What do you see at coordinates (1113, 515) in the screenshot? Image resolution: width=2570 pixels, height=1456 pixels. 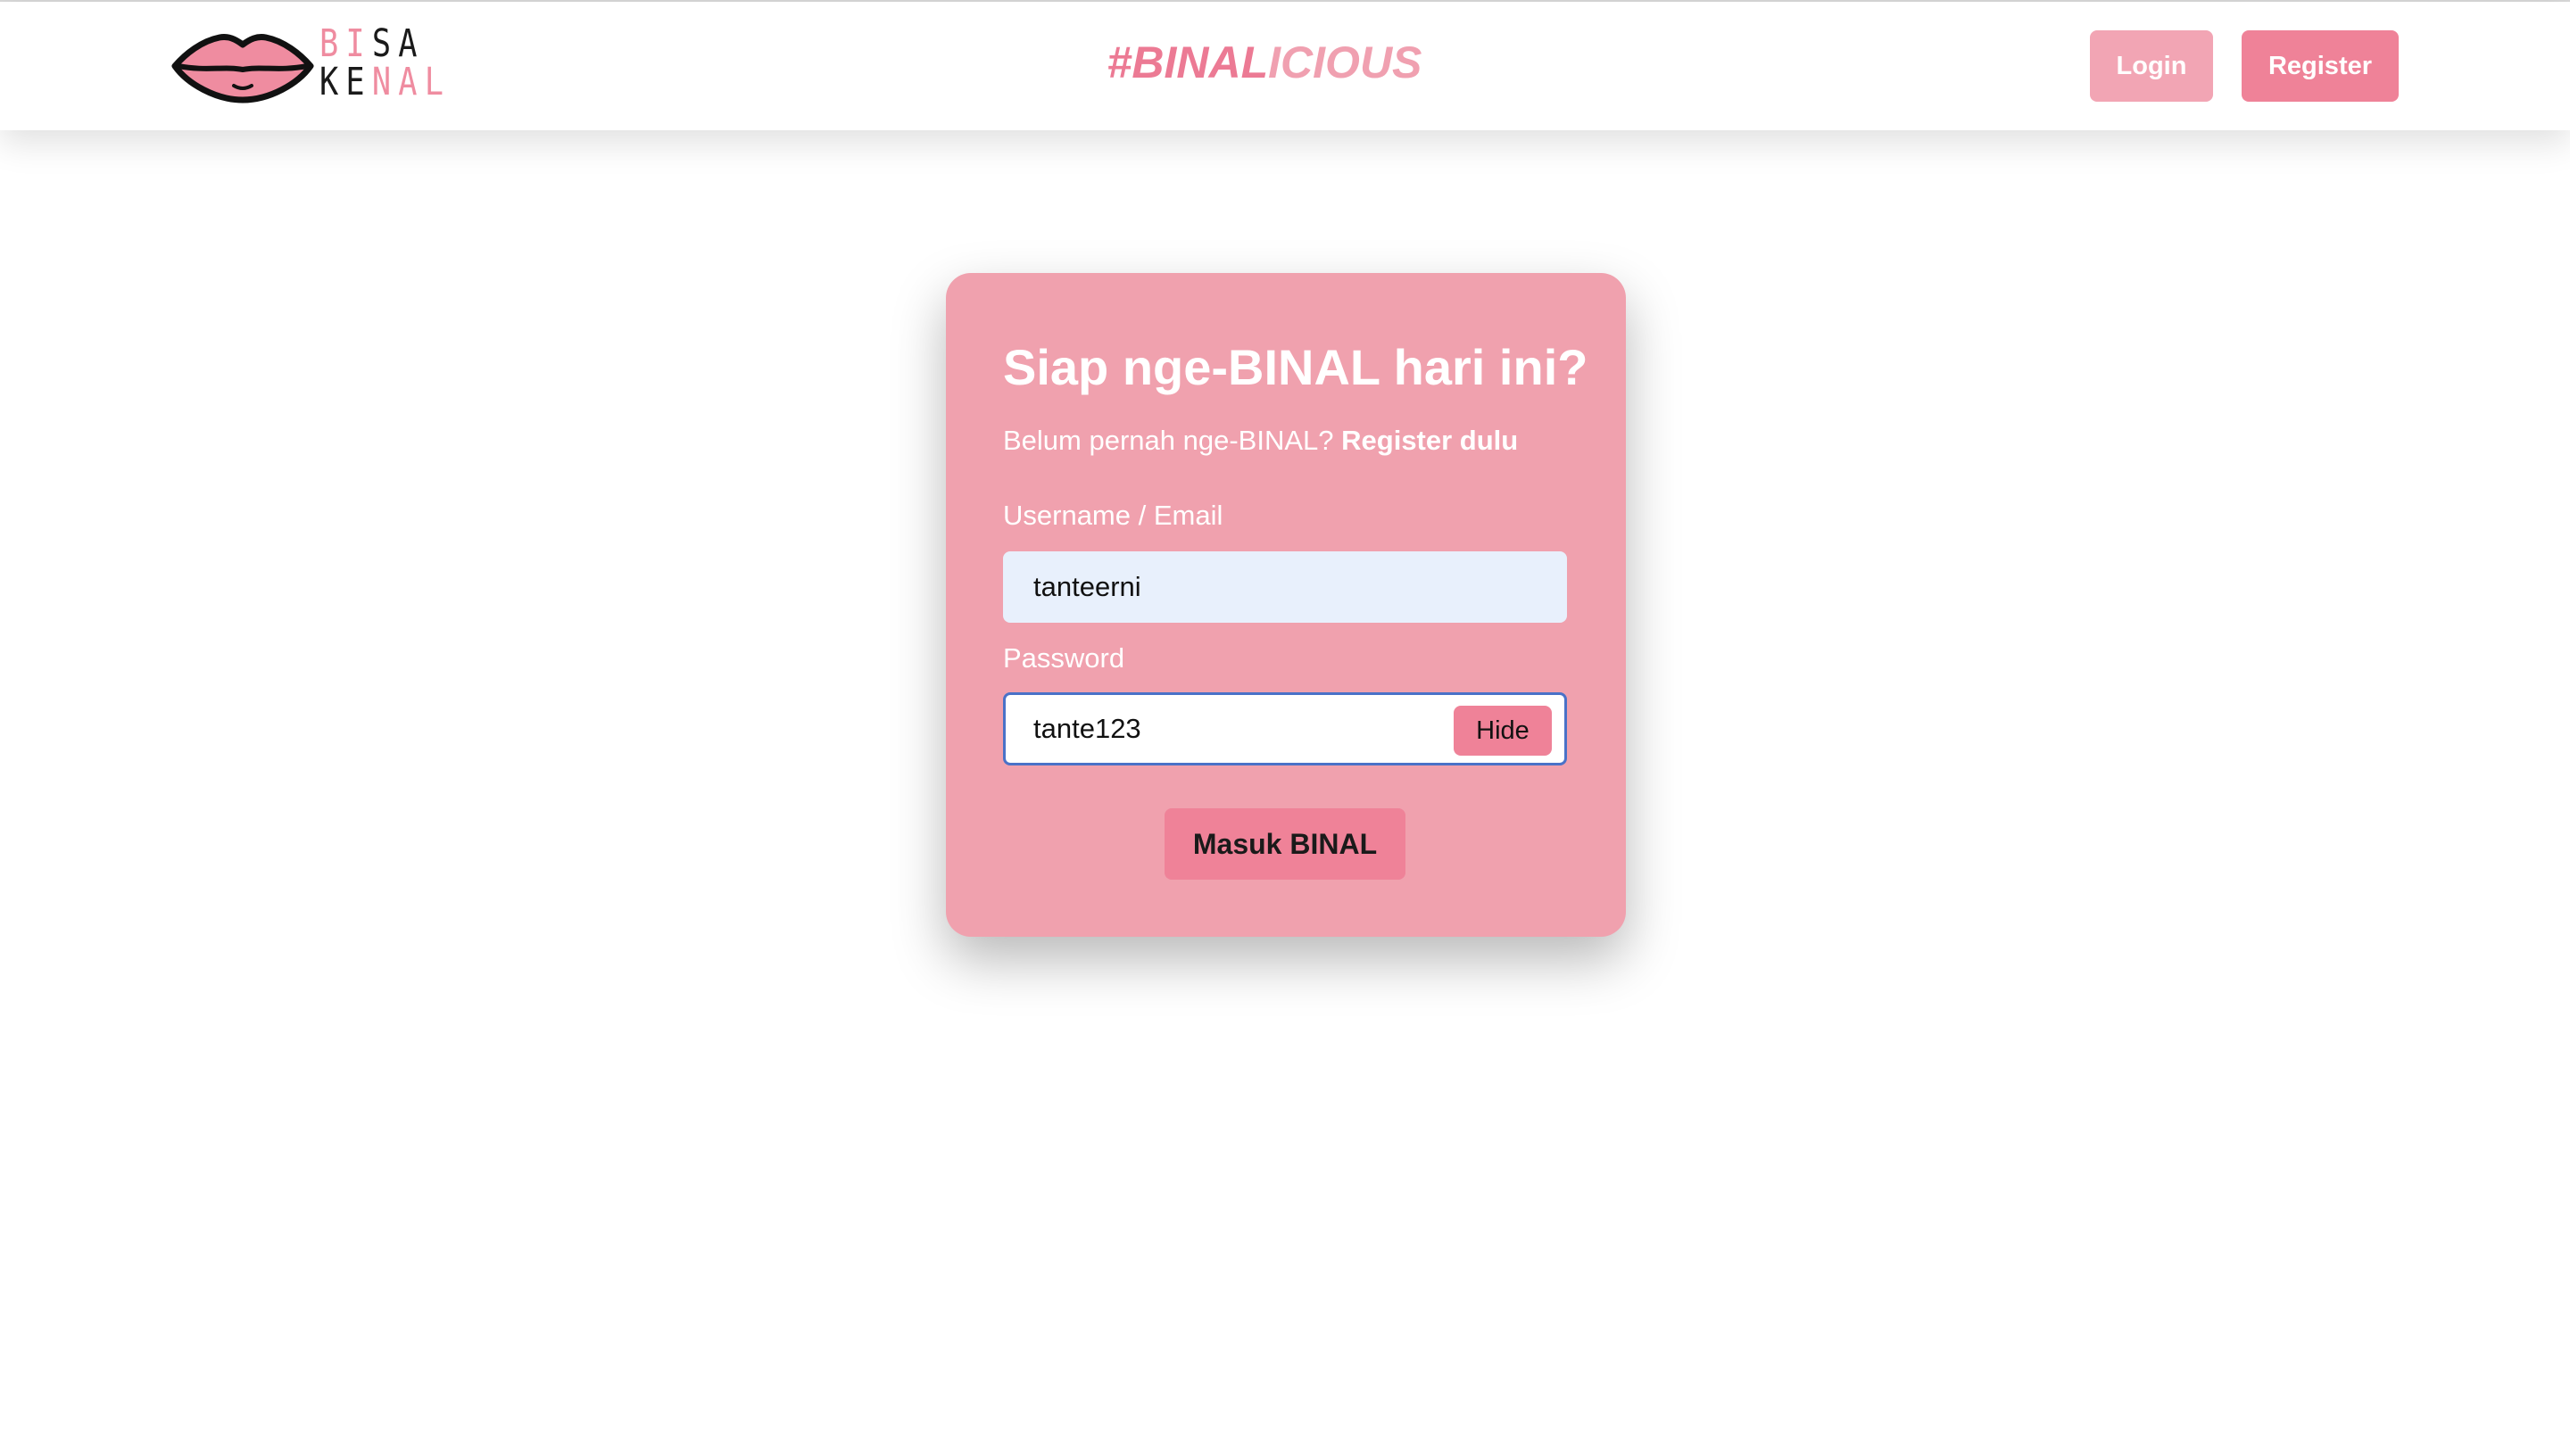 I see `username-label: Username / Email` at bounding box center [1113, 515].